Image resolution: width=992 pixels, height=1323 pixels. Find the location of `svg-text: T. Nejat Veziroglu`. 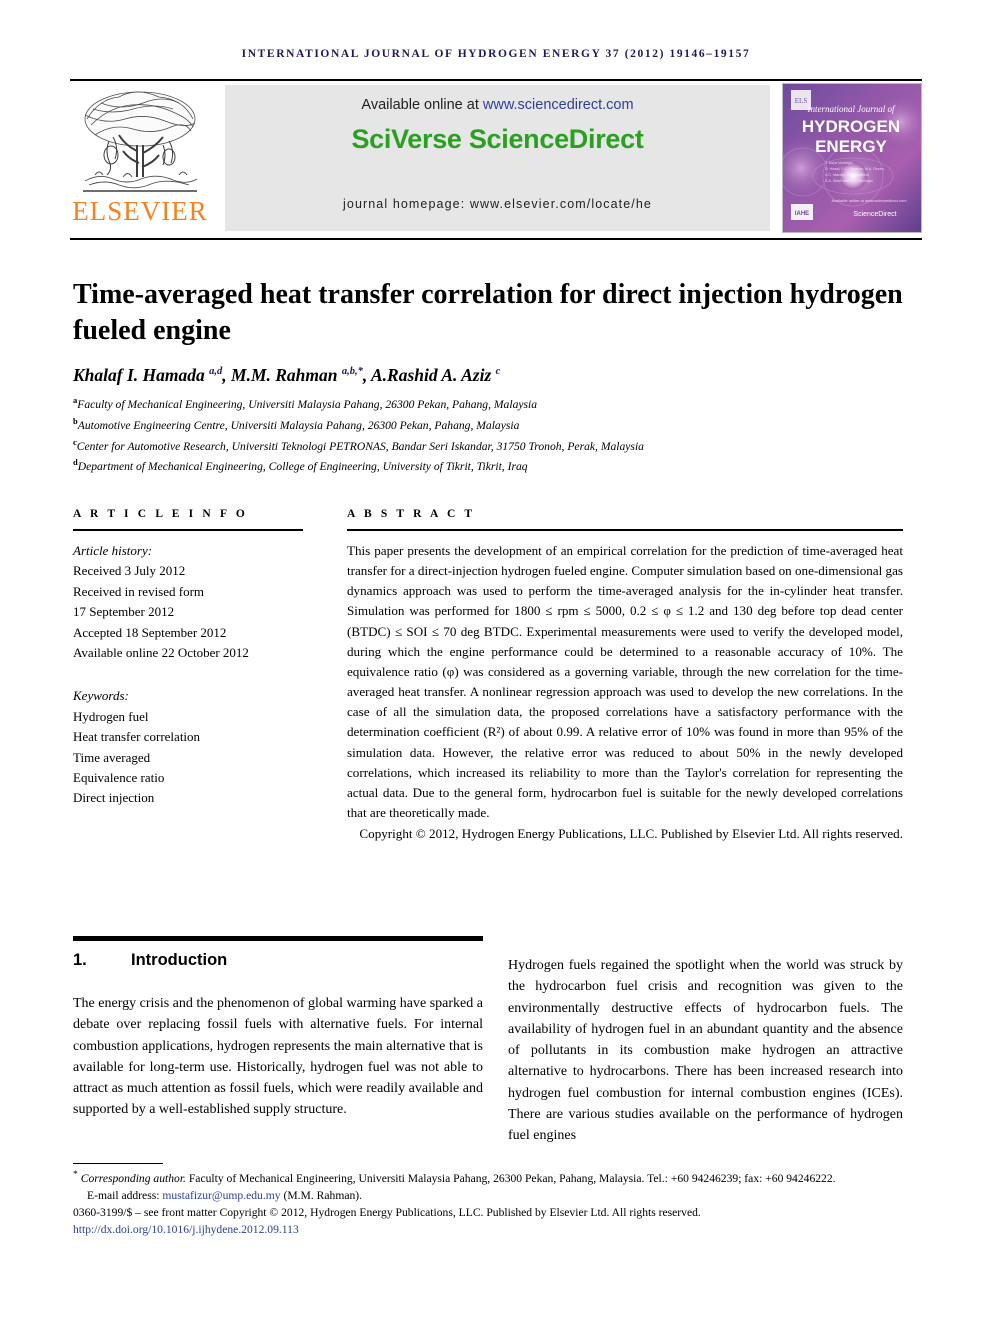

svg-text: T. Nejat Veziroglu is located at coordinates (839, 163).